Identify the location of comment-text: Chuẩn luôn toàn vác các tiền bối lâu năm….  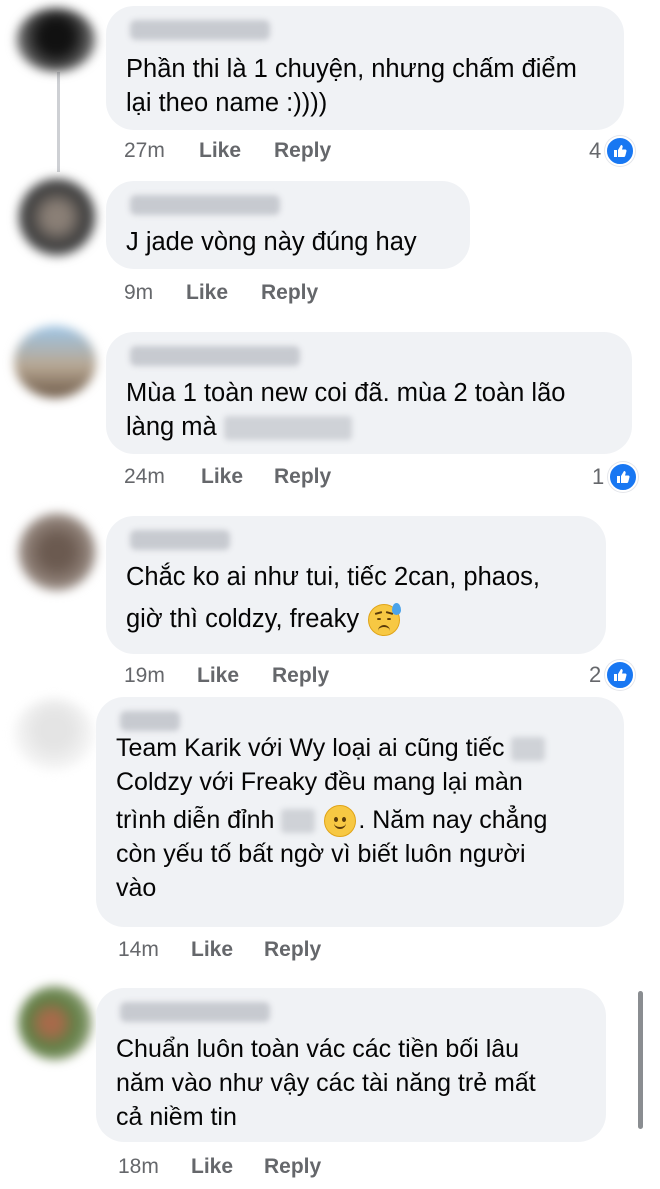
(326, 1083).